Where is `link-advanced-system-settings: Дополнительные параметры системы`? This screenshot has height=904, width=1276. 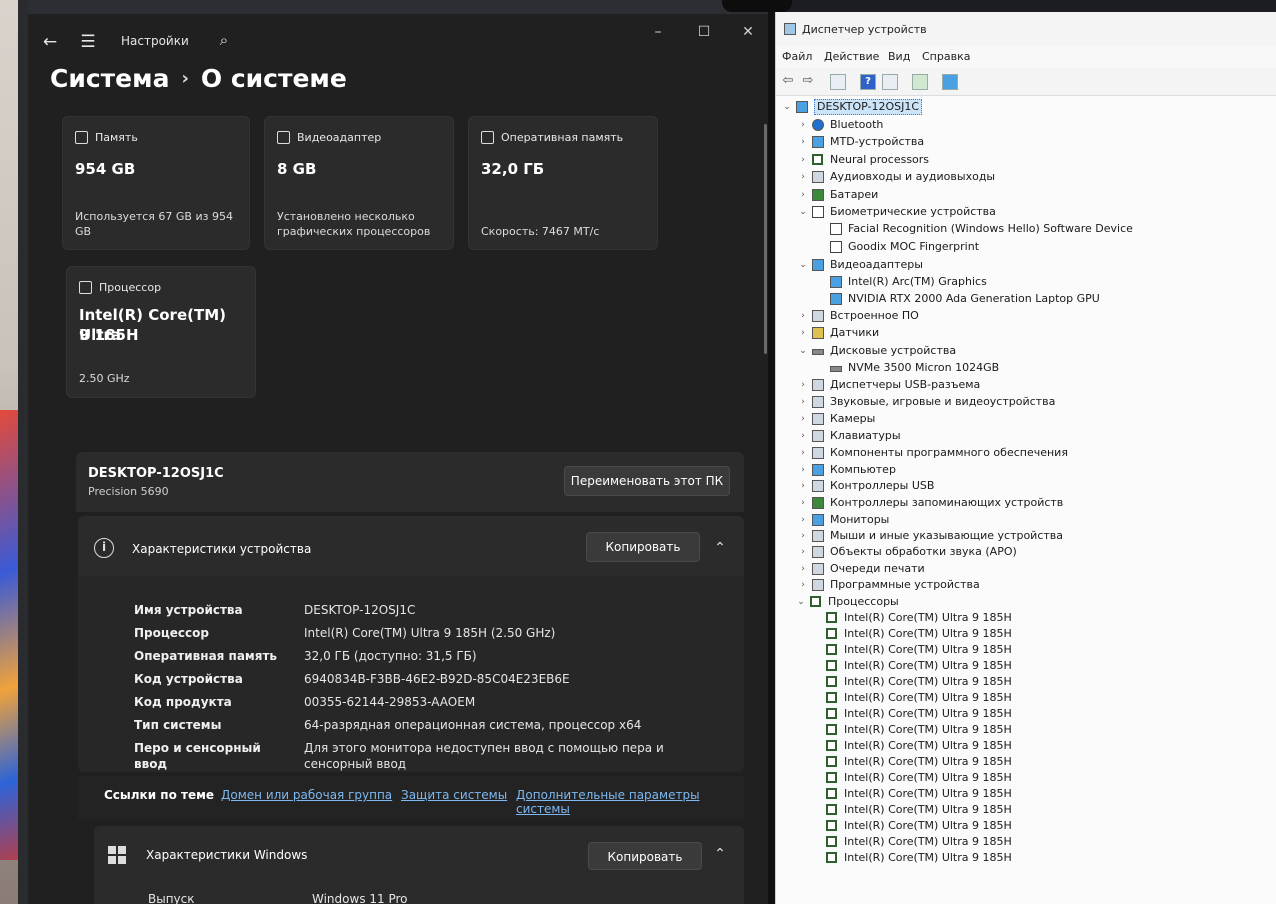
link-advanced-system-settings: Дополнительные параметры системы is located at coordinates (630, 802).